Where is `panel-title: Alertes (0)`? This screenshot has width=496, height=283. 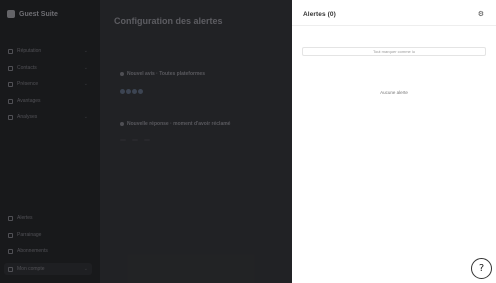 panel-title: Alertes (0) is located at coordinates (319, 14).